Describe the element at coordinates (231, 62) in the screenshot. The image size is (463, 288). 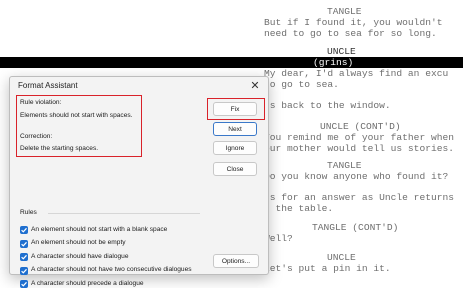
I see `selected-parenthetical: (grins)` at that location.